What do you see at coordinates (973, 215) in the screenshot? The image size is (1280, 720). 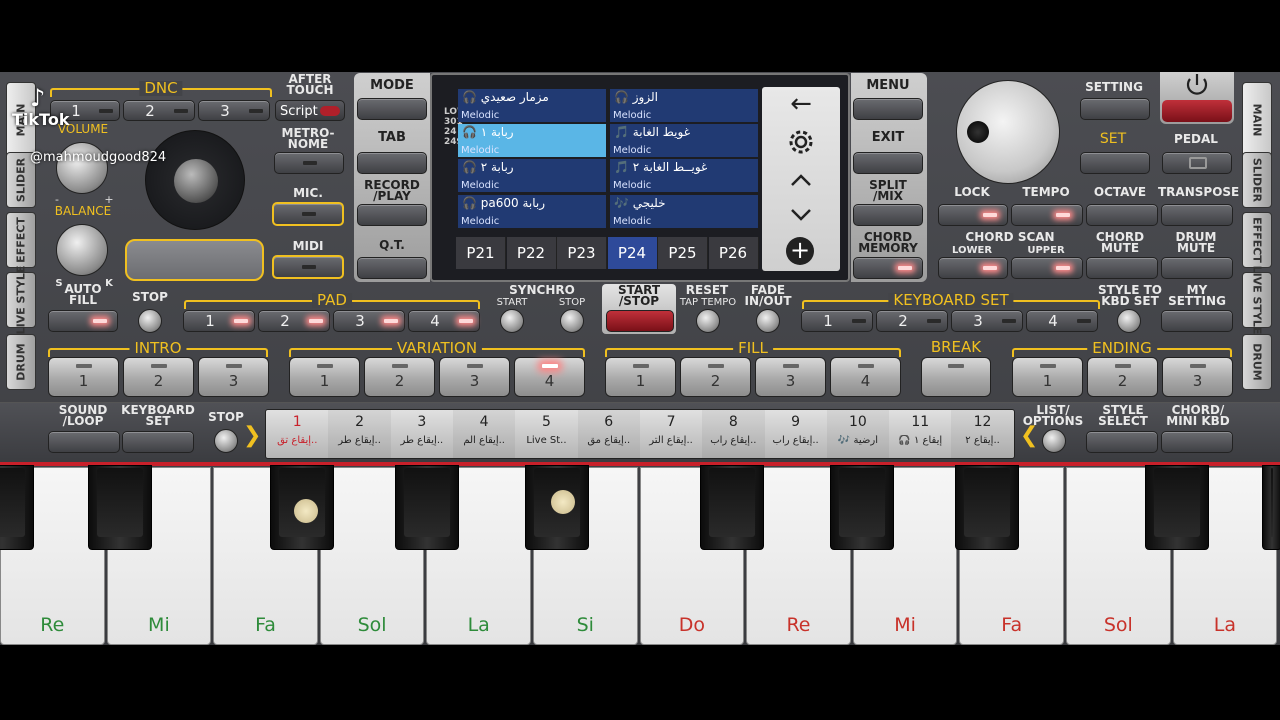 I see `lock-button` at bounding box center [973, 215].